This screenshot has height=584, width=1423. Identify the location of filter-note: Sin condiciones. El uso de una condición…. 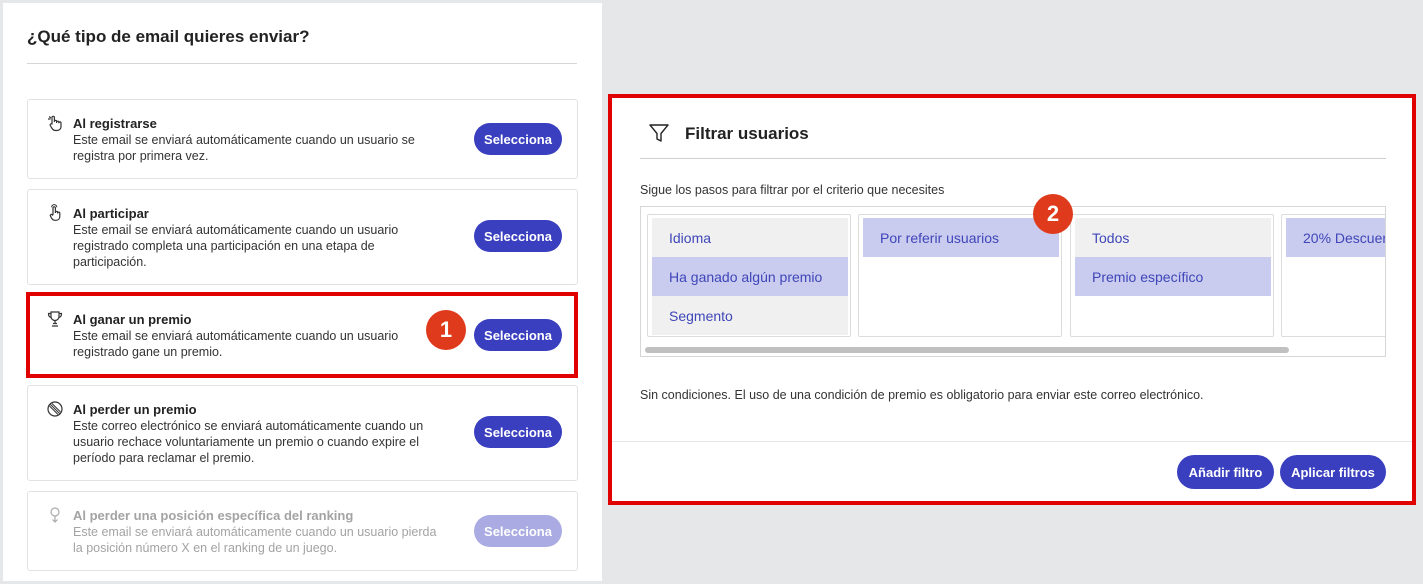
(922, 395).